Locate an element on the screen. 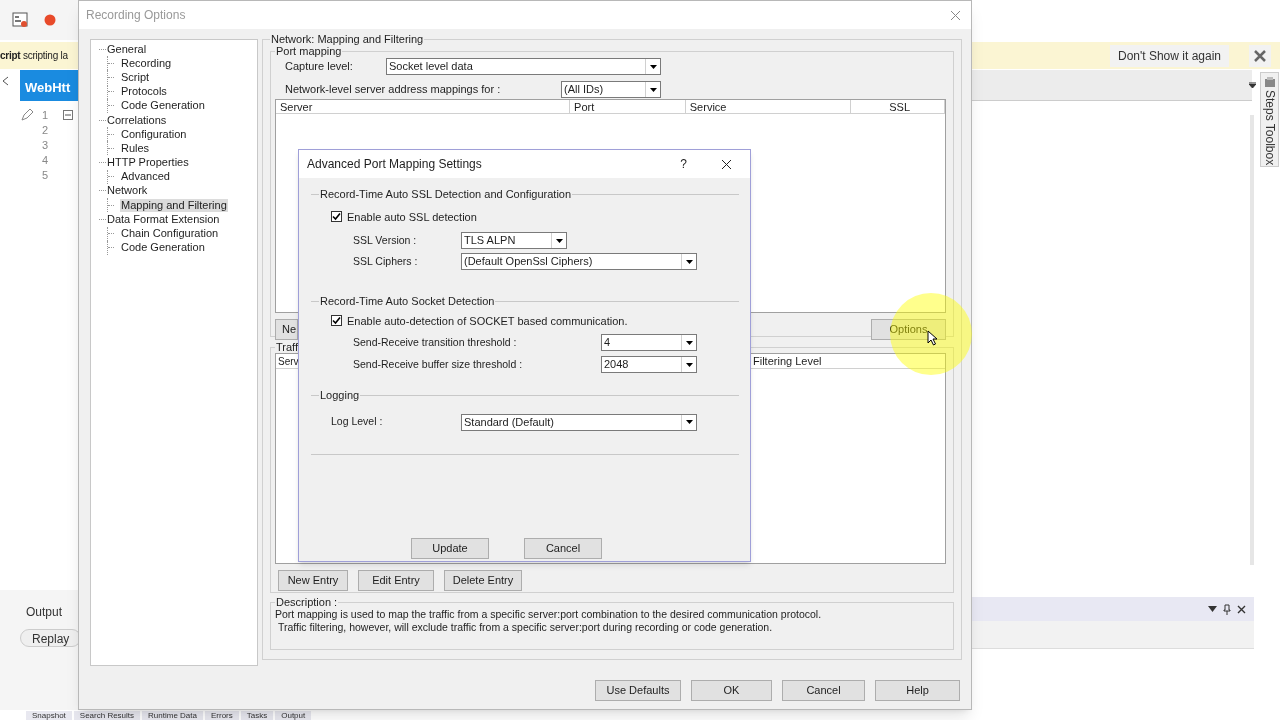  field-label: Send-Receive transition threshold : is located at coordinates (435, 342).